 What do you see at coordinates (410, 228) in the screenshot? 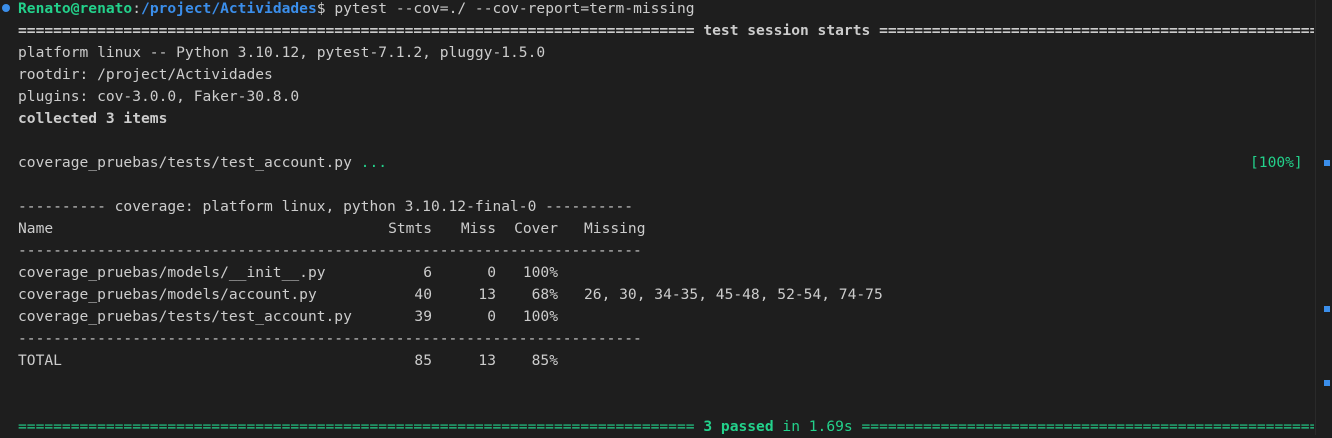
I see `header-stmts: Stmts` at bounding box center [410, 228].